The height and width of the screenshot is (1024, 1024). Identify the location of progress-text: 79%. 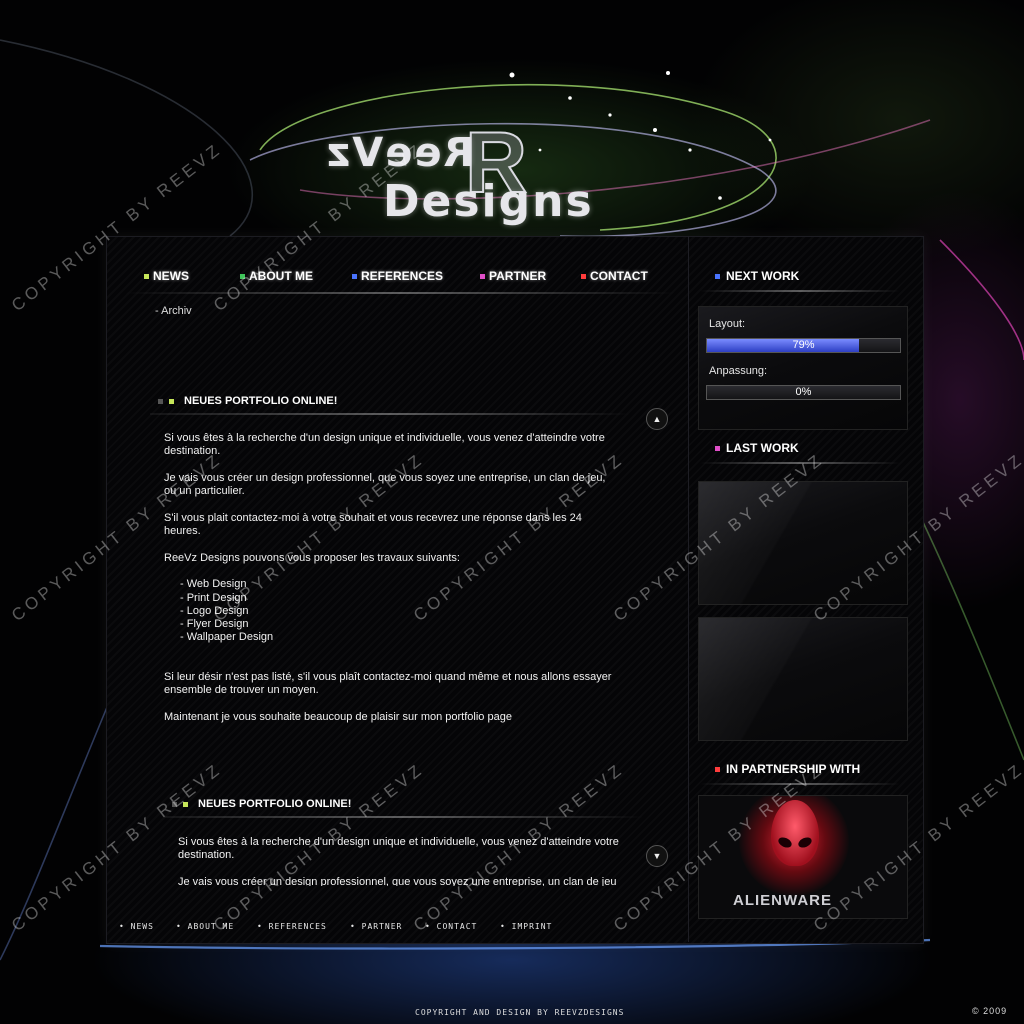
(803, 345).